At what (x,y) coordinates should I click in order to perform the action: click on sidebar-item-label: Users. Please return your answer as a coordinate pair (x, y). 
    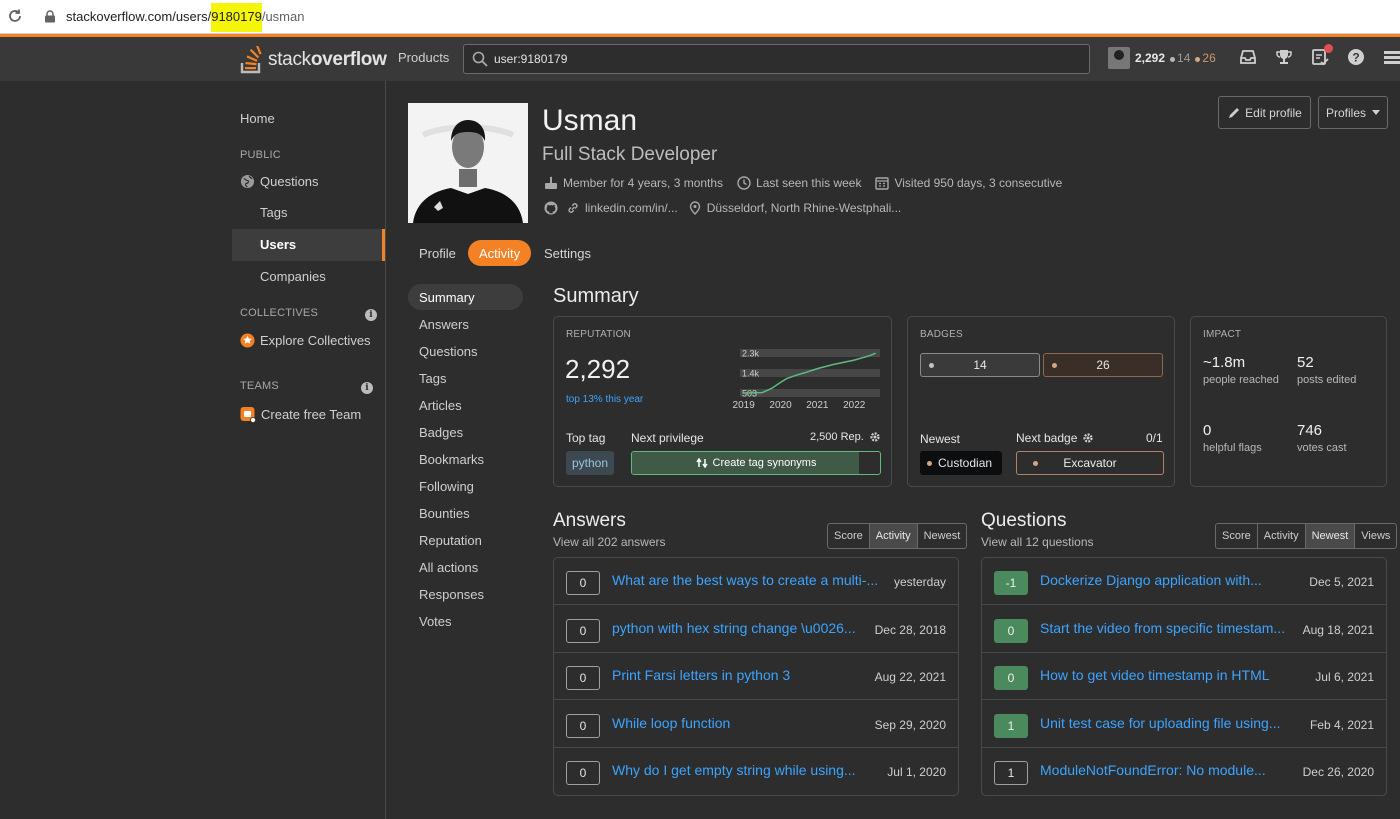
    Looking at the image, I should click on (278, 244).